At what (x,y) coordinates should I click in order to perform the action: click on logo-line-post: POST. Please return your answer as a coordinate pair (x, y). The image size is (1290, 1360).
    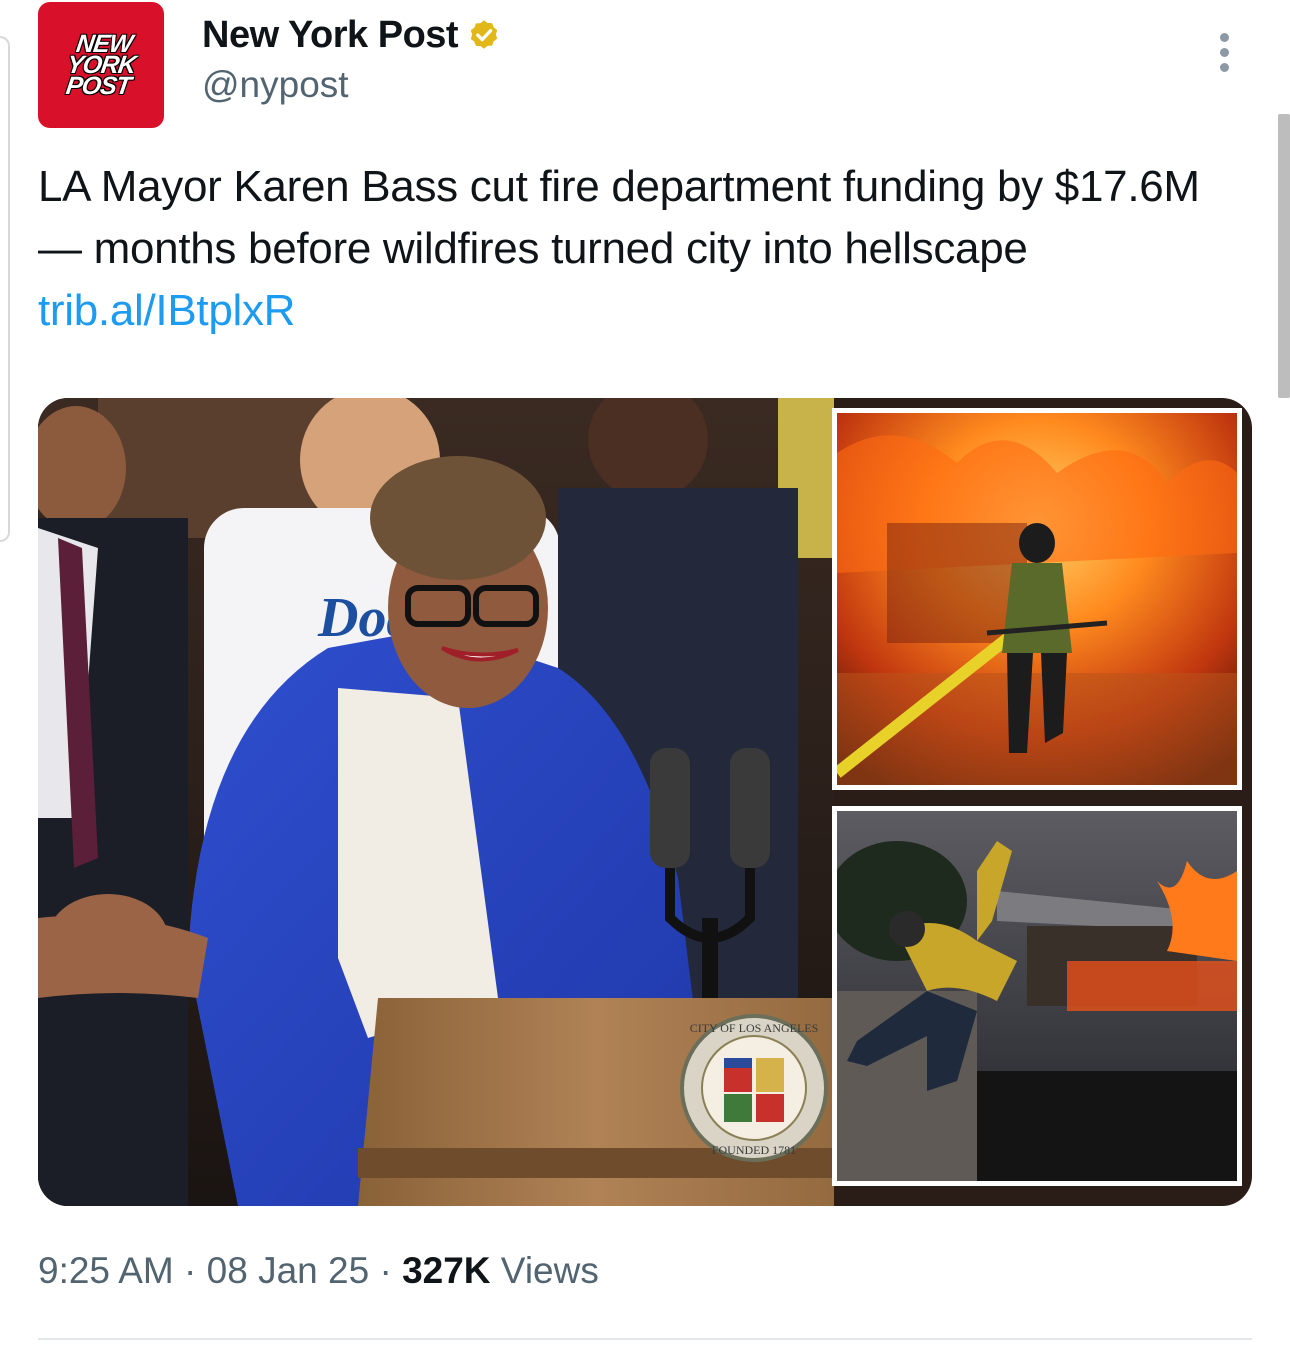
    Looking at the image, I should click on (98, 85).